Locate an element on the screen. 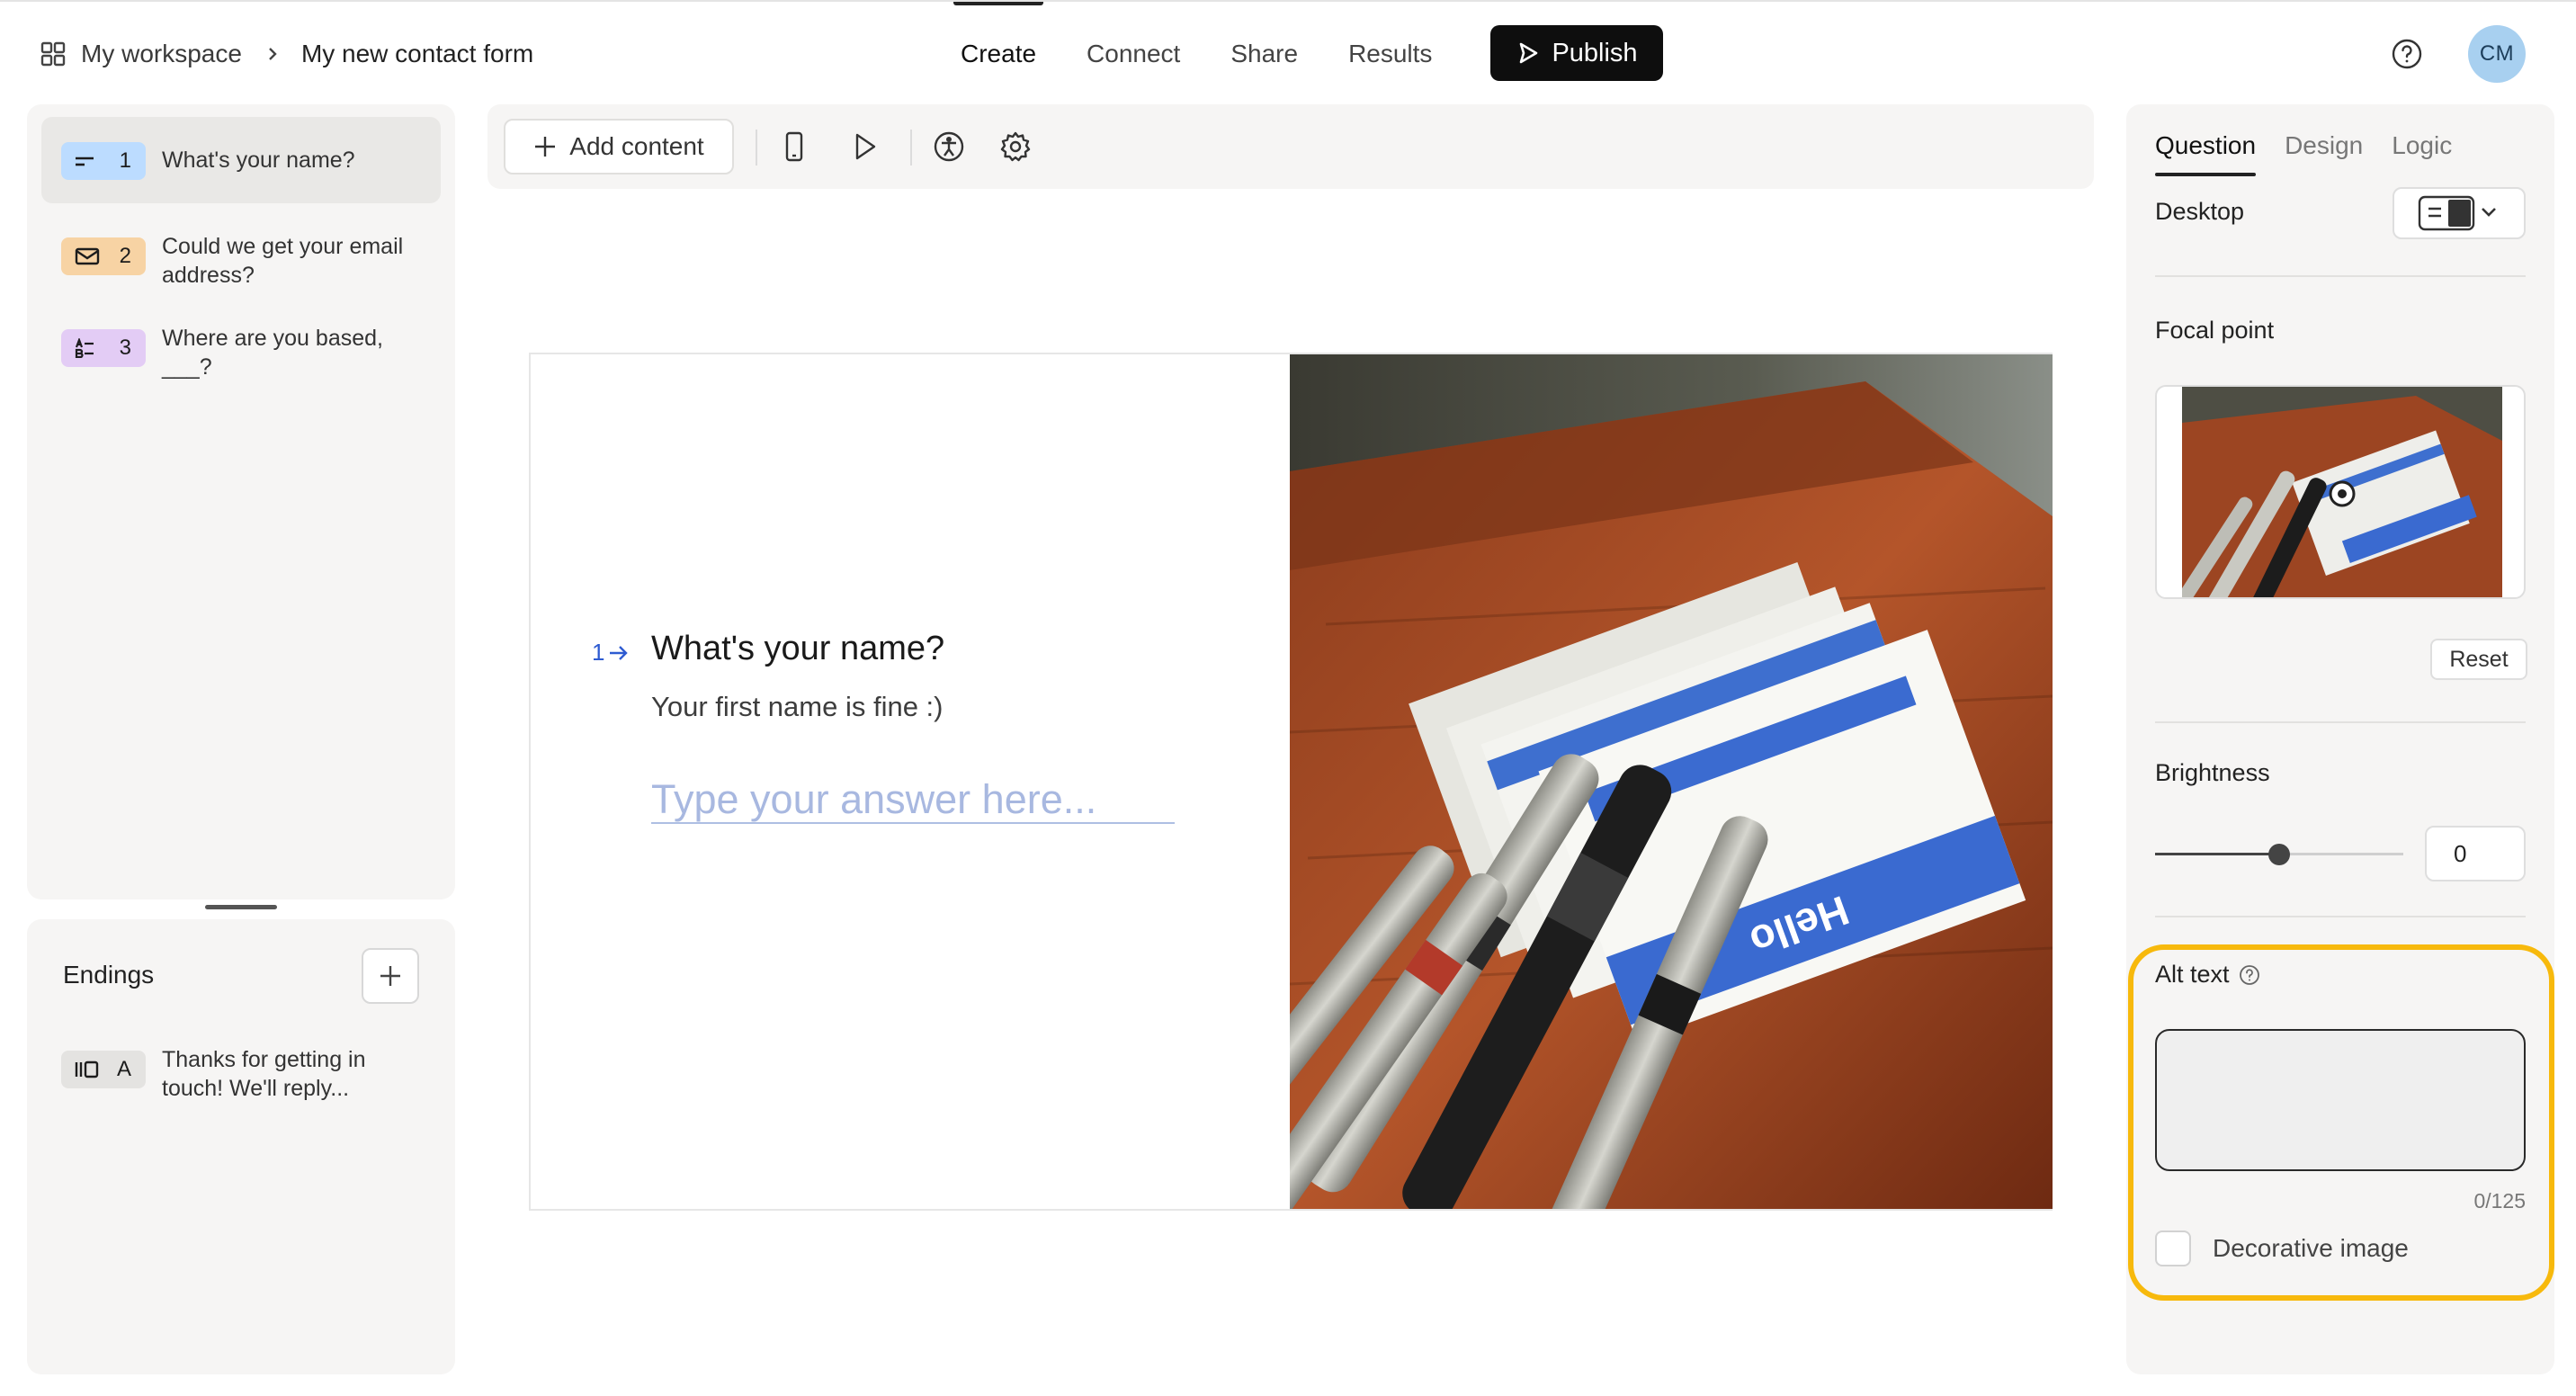 The image size is (2576, 1396). question-text: Could we get your email address? is located at coordinates (283, 261).